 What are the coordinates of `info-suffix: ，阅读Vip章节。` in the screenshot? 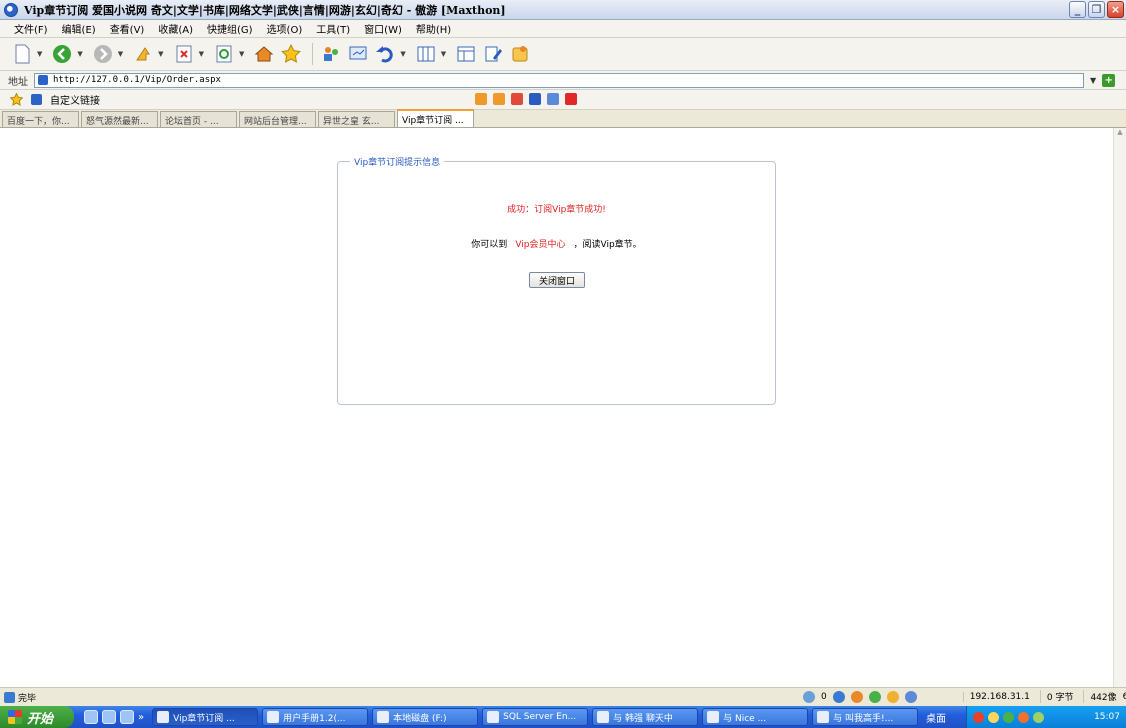 It's located at (607, 245).